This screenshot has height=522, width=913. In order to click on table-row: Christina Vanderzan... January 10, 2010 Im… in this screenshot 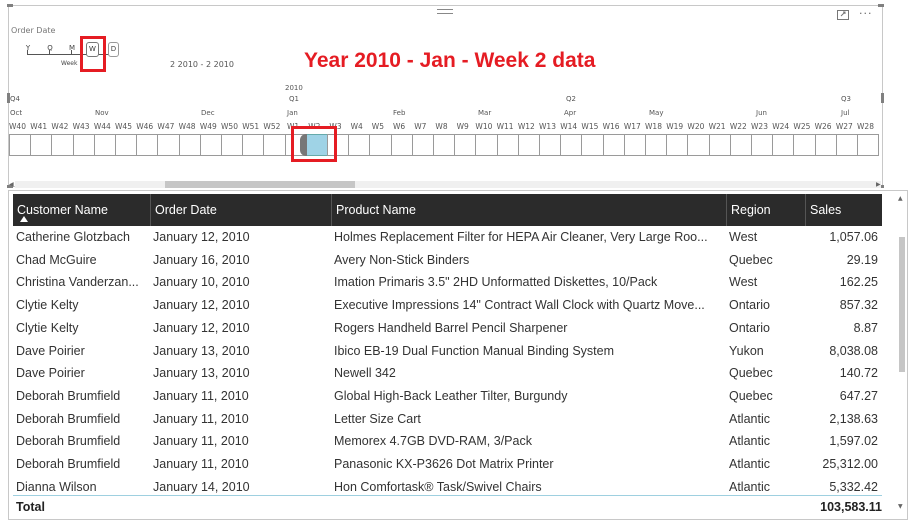, I will do `click(447, 283)`.